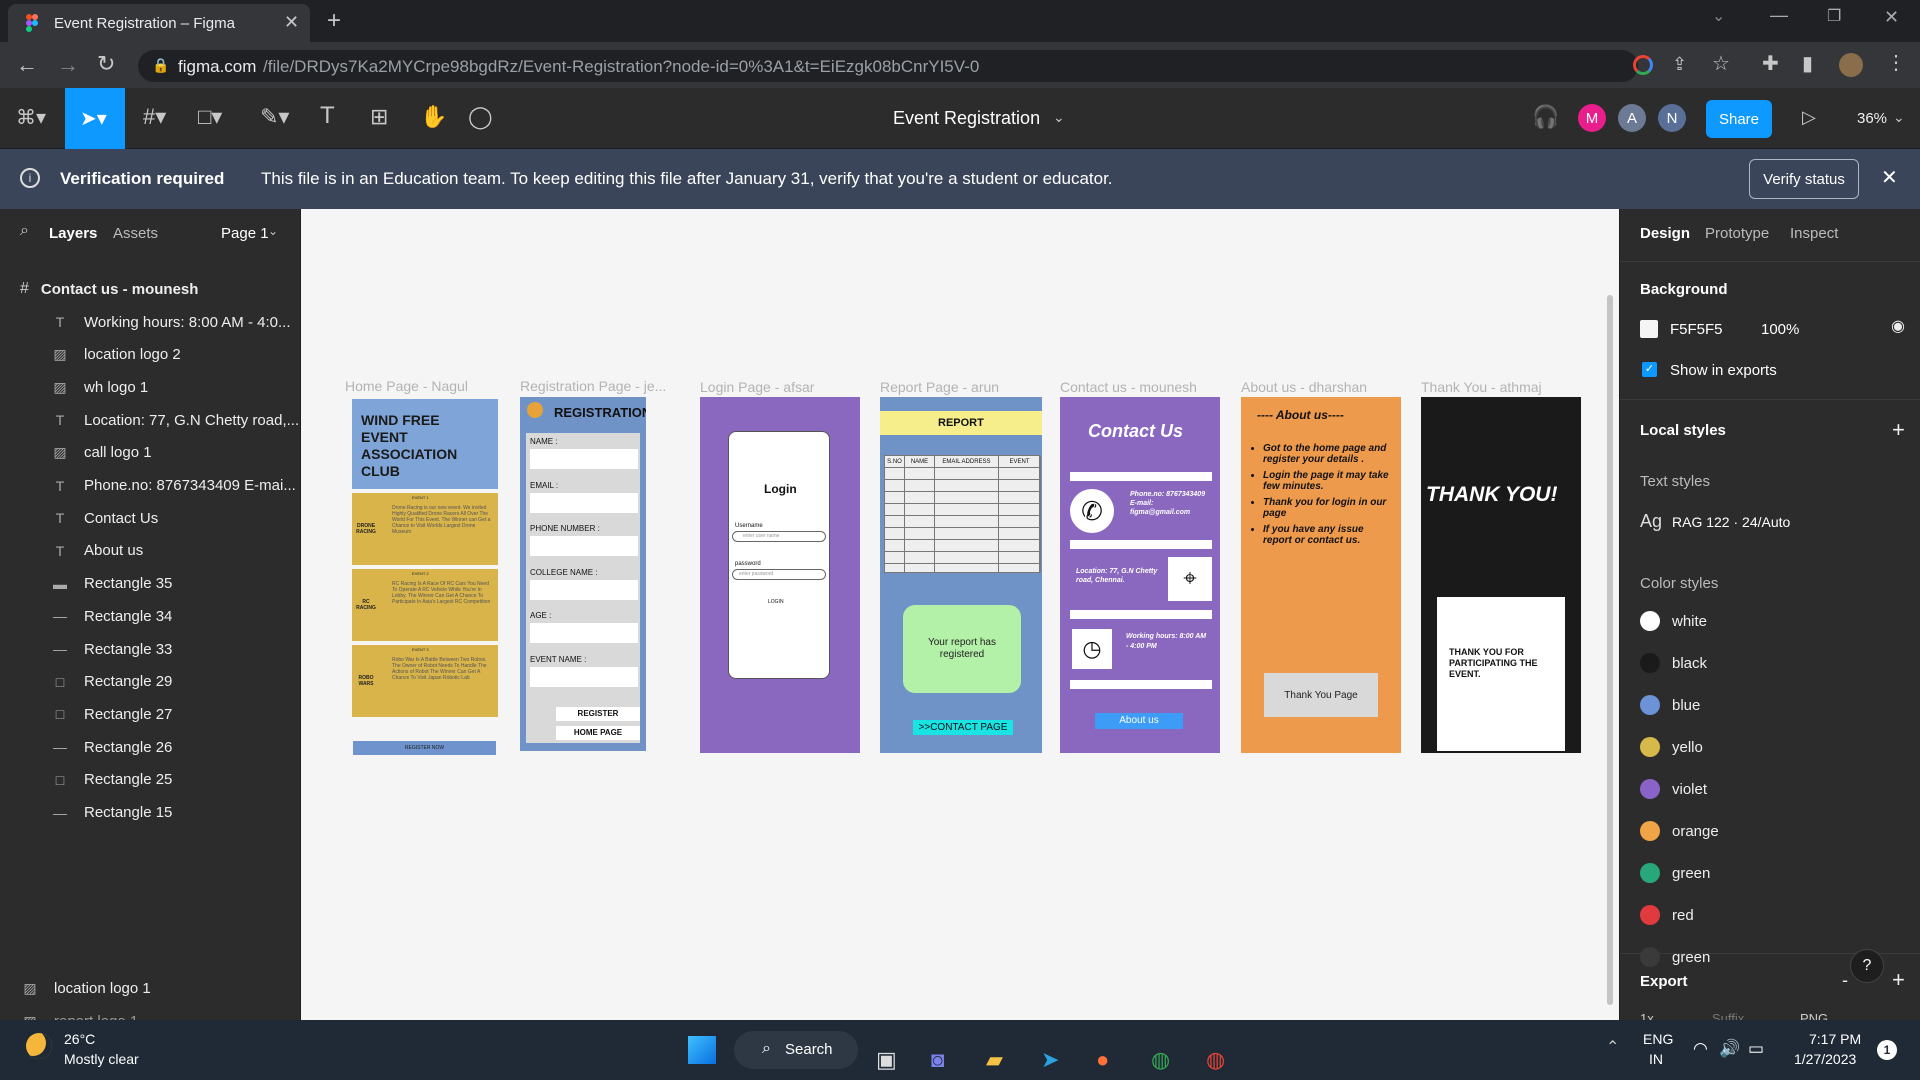 This screenshot has height=1080, width=1920. I want to click on avatar-a: A, so click(1632, 118).